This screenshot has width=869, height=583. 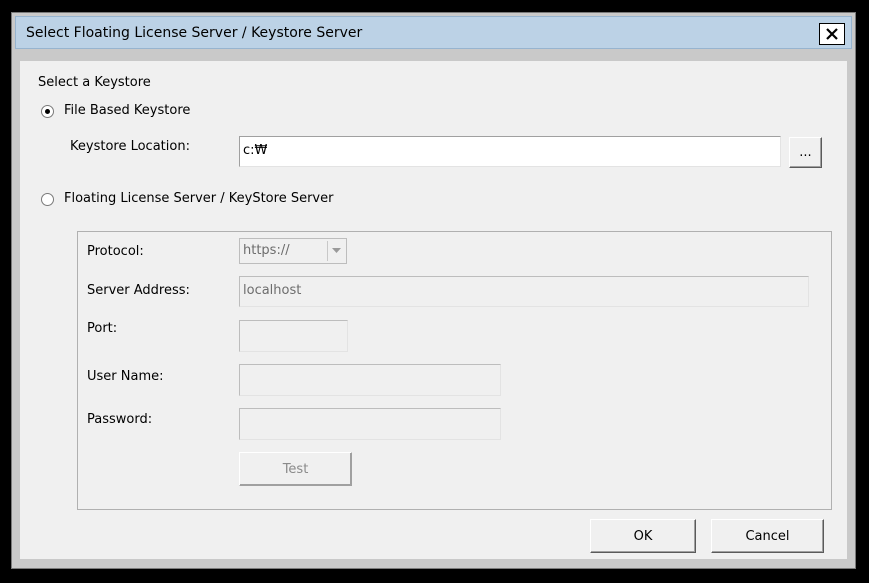 I want to click on keystore-location-label: Keystore Location:, so click(x=130, y=146).